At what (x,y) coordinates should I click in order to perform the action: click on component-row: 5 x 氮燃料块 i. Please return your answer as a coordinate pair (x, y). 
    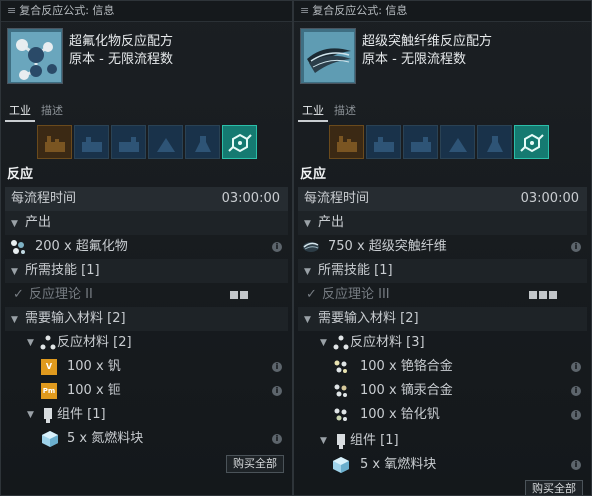
    Looking at the image, I should click on (146, 439).